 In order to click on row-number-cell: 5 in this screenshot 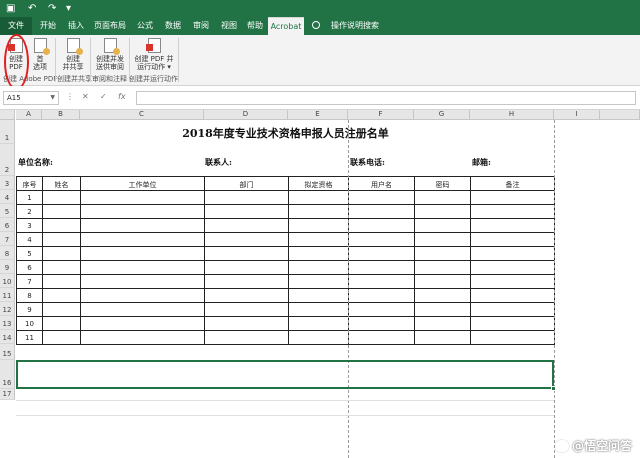, I will do `click(29, 253)`.